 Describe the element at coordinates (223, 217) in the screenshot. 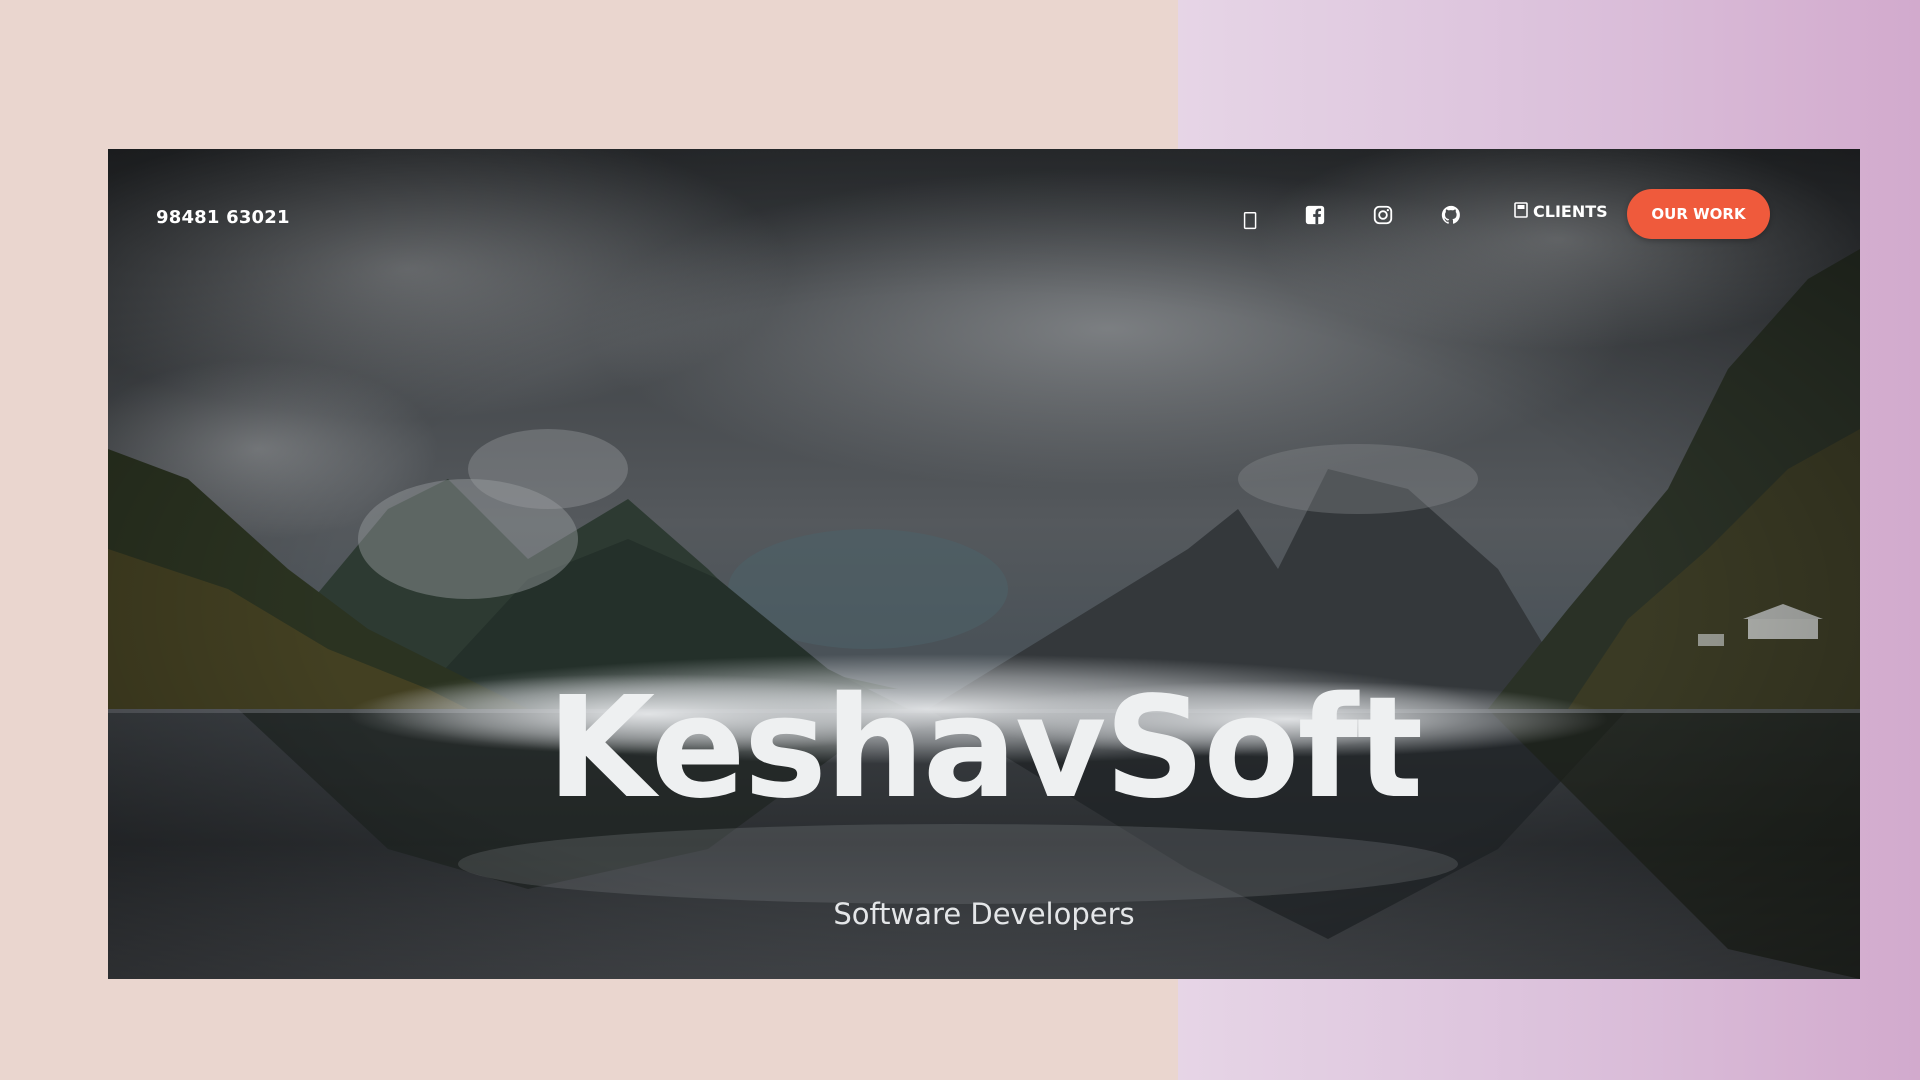

I see `phone-number: 98481 63021` at that location.